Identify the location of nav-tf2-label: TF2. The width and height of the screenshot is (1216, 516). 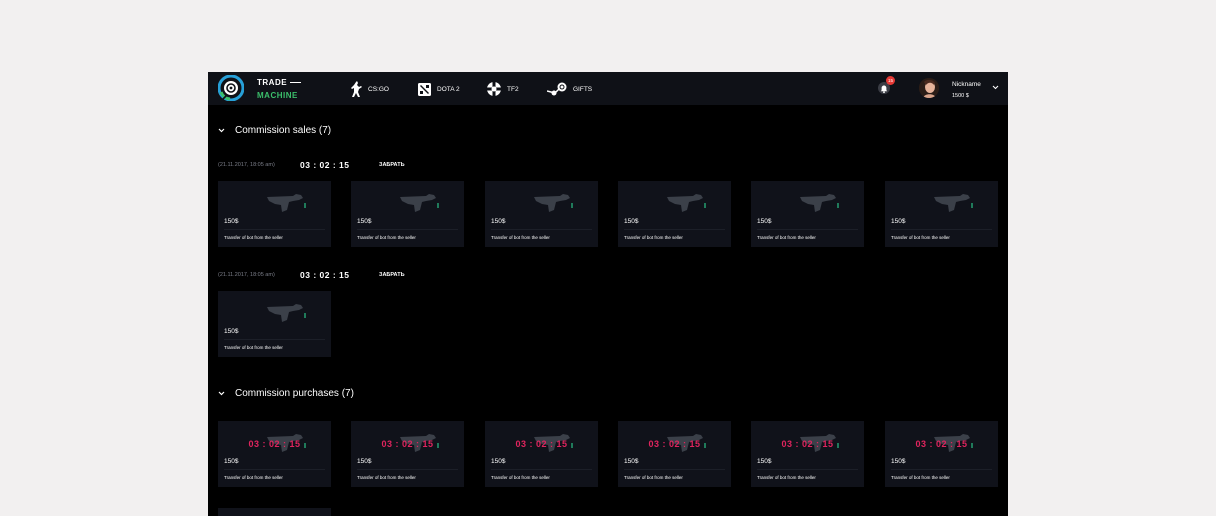
(513, 89).